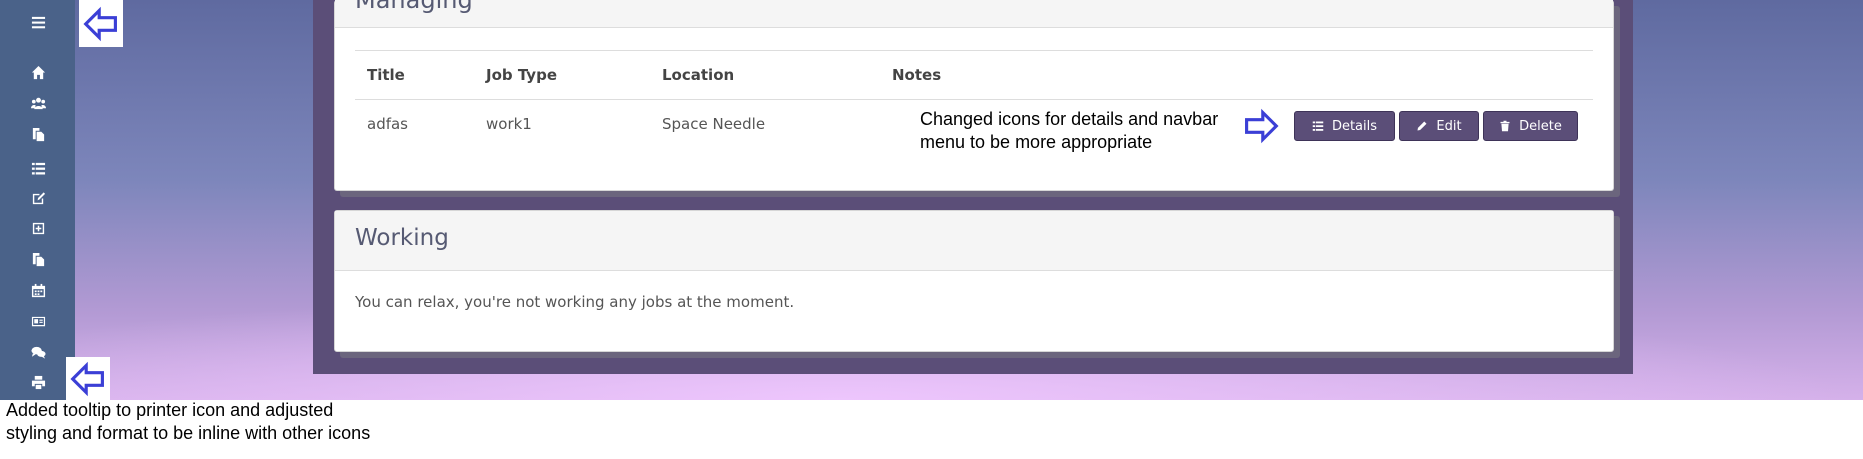 The image size is (1863, 459). I want to click on calendar-icon, so click(38, 290).